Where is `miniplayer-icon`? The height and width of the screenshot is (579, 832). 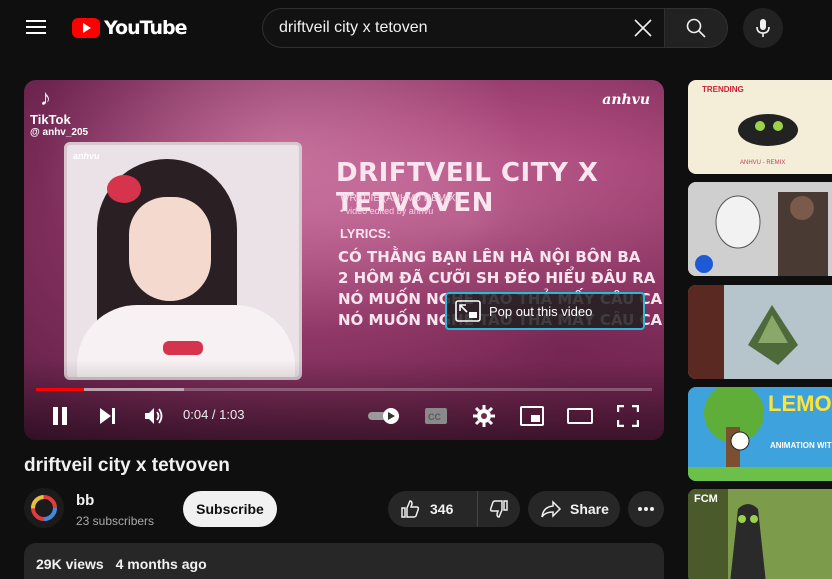
miniplayer-icon is located at coordinates (532, 416).